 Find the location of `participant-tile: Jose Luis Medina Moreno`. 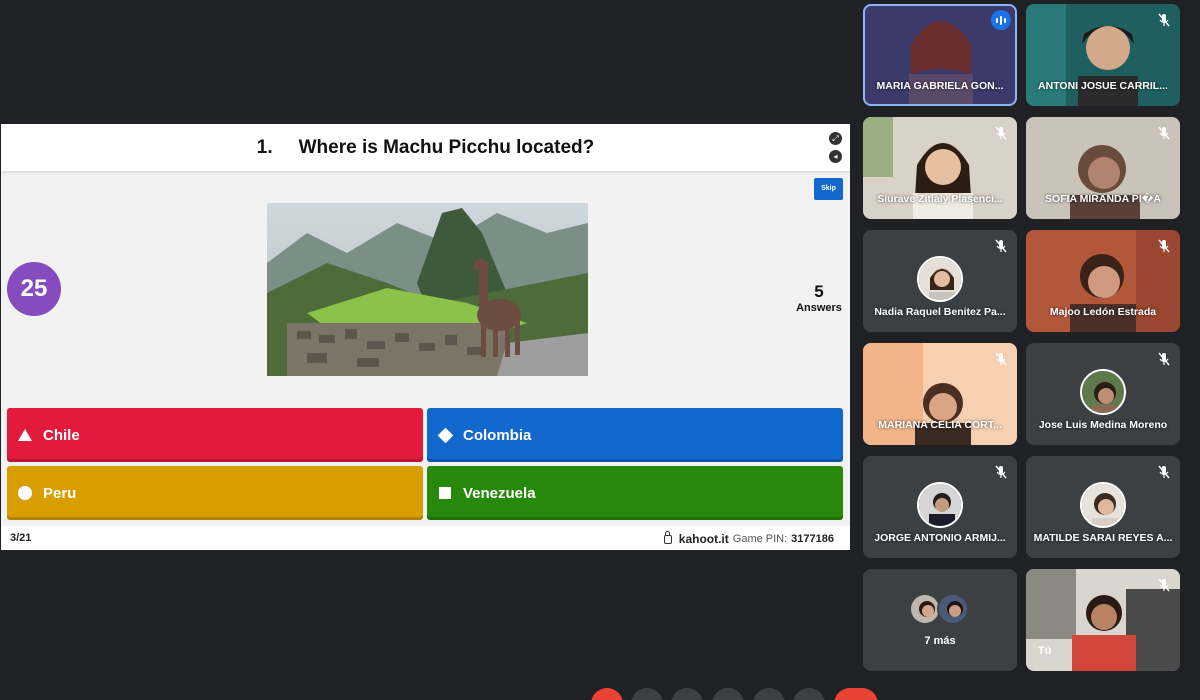

participant-tile: Jose Luis Medina Moreno is located at coordinates (1103, 394).